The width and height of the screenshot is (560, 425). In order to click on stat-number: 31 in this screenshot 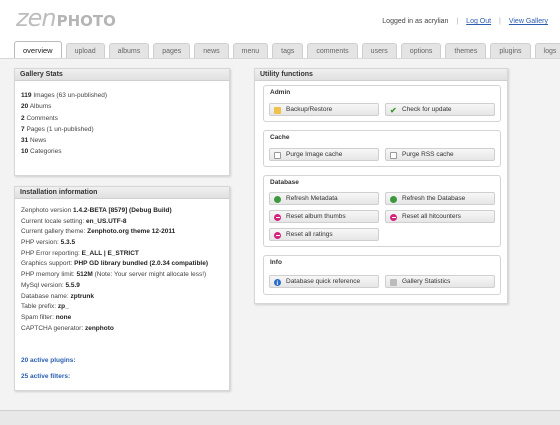, I will do `click(25, 141)`.